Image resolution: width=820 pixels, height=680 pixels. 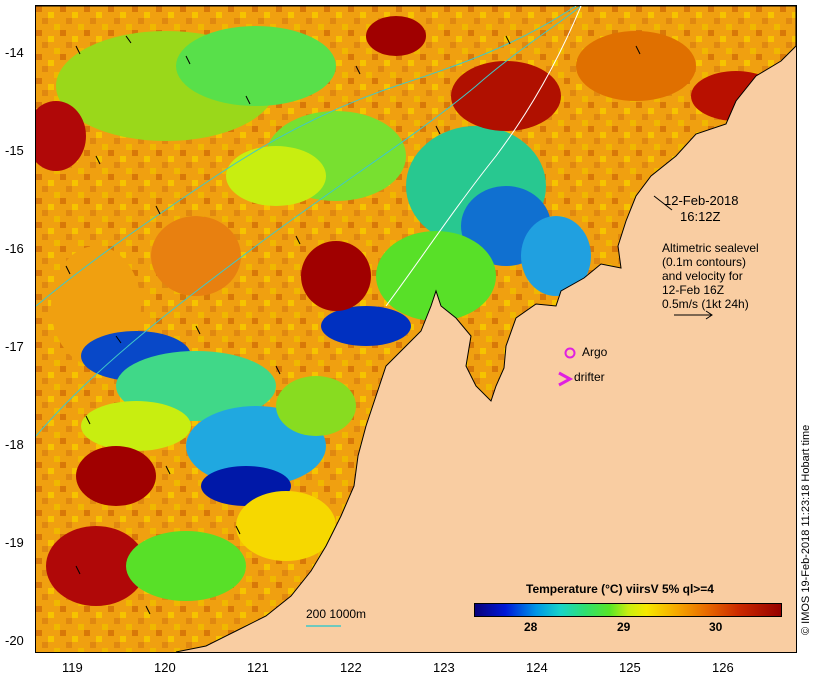 What do you see at coordinates (14, 346) in the screenshot?
I see `lat-tick-17: -17` at bounding box center [14, 346].